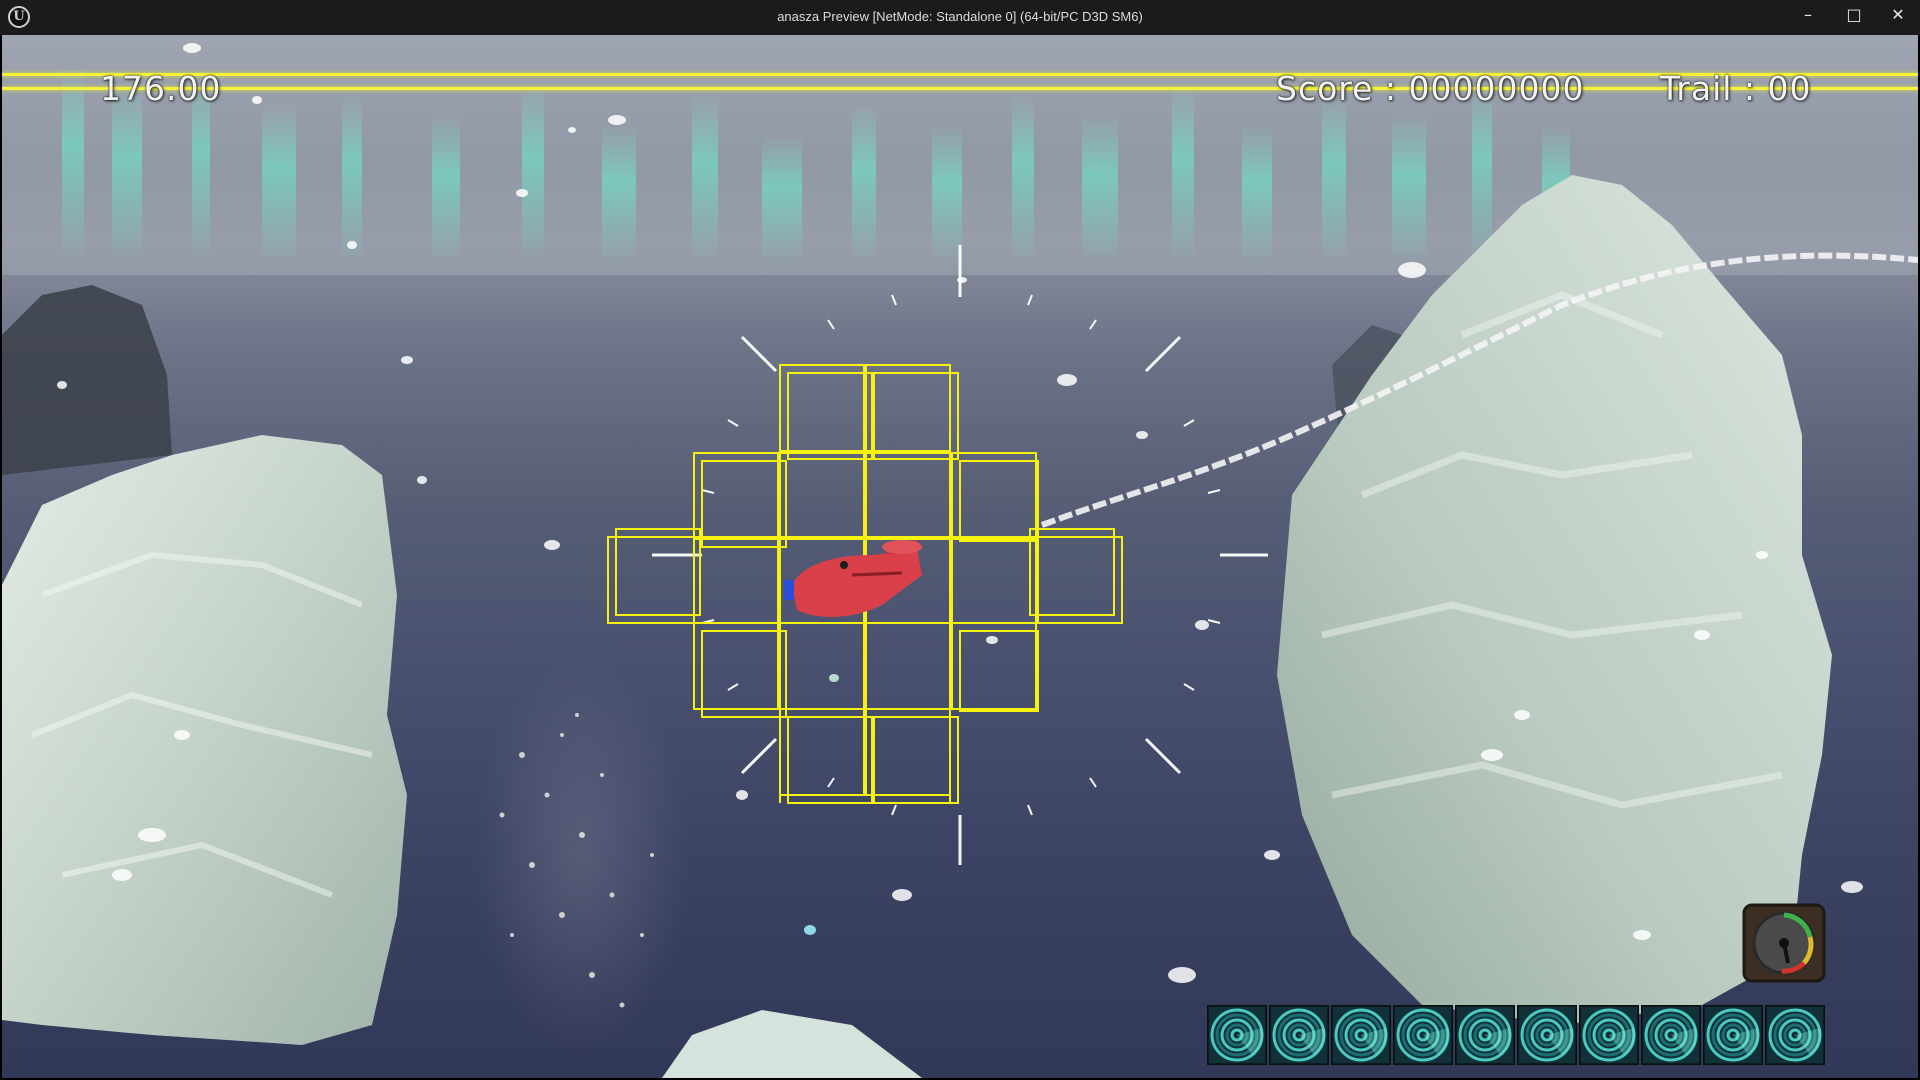  I want to click on maximize-button: □, so click(1854, 15).